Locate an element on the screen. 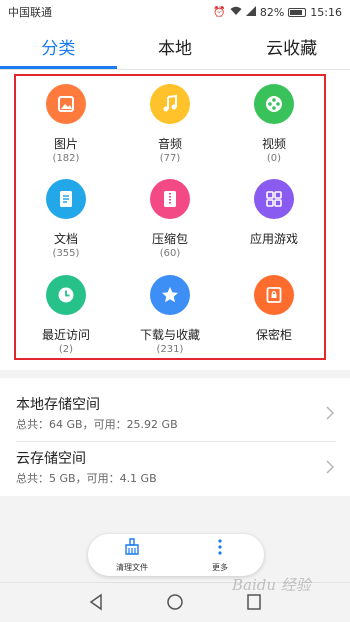  tab-local: 本地 is located at coordinates (175, 46).